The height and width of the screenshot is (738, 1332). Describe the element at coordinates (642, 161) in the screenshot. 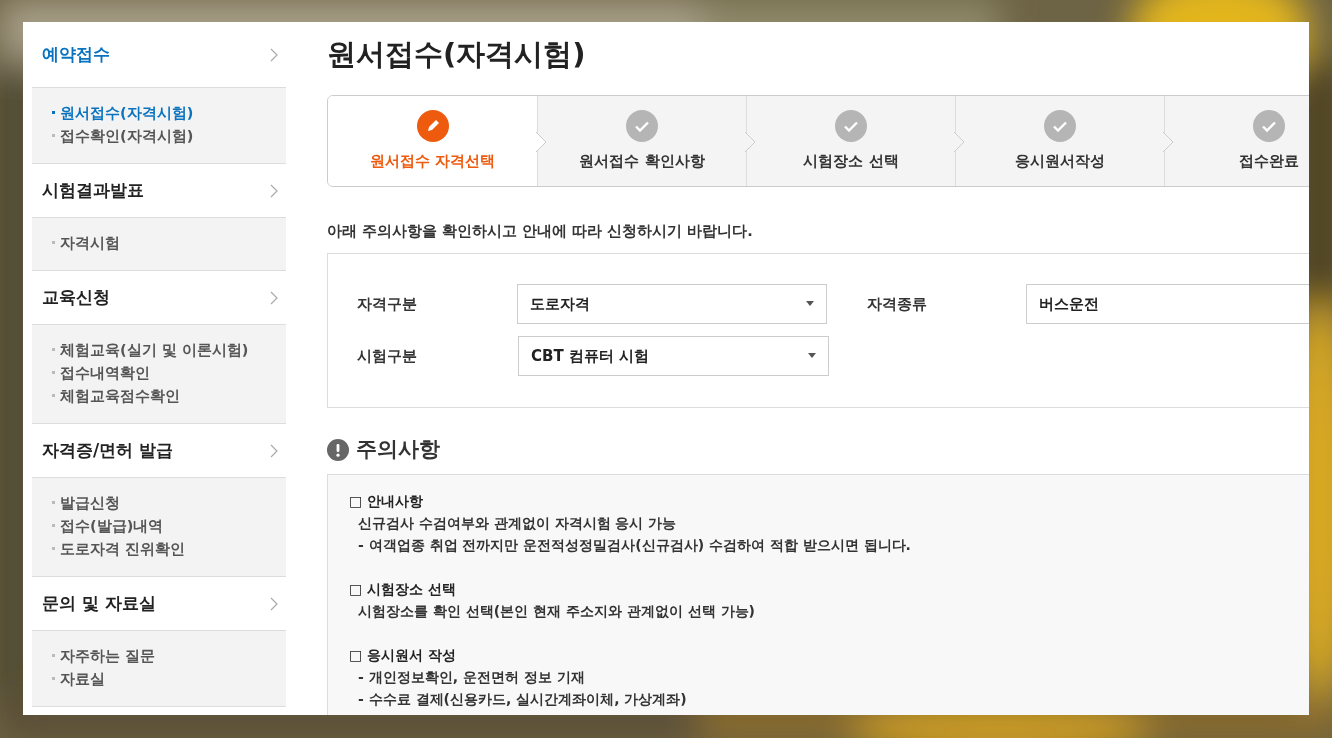

I see `step-label: 원서접수 확인사항` at that location.